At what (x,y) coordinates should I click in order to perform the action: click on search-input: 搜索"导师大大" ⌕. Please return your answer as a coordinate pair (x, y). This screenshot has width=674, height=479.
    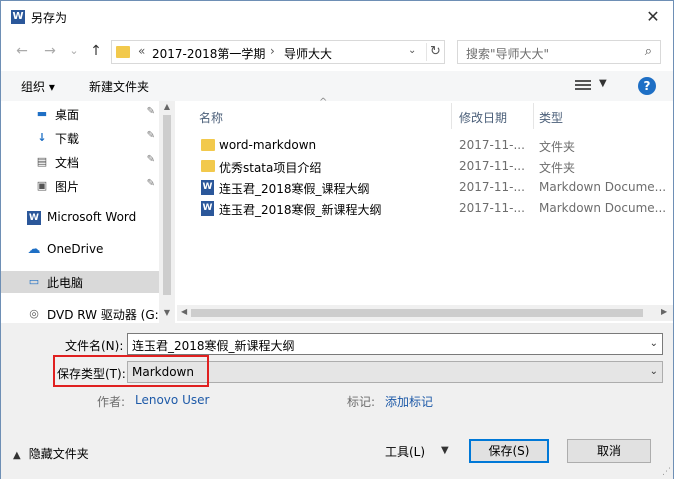
    Looking at the image, I should click on (559, 52).